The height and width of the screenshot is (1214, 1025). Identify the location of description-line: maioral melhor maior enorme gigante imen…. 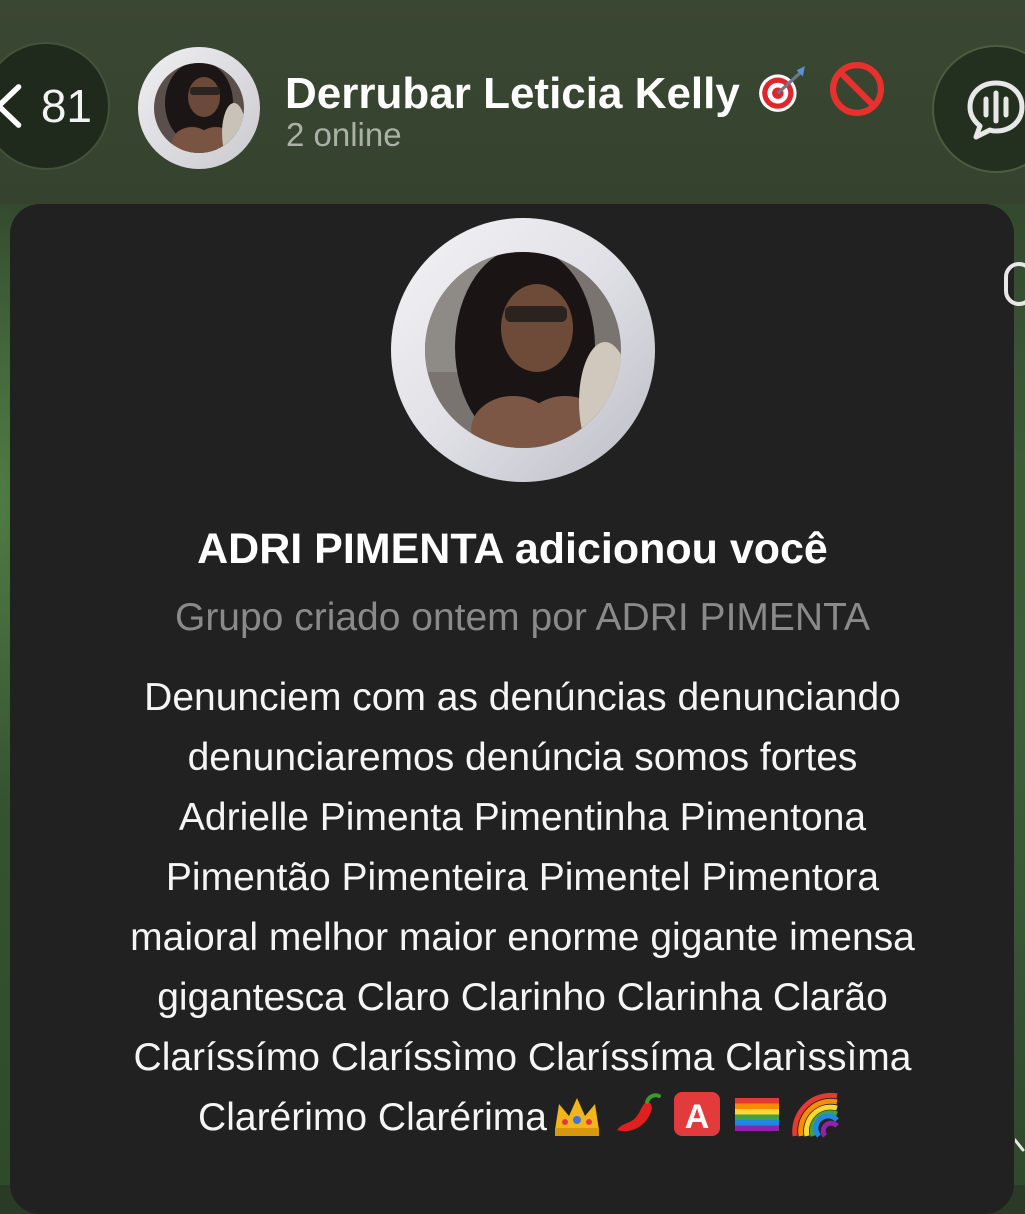
(522, 937).